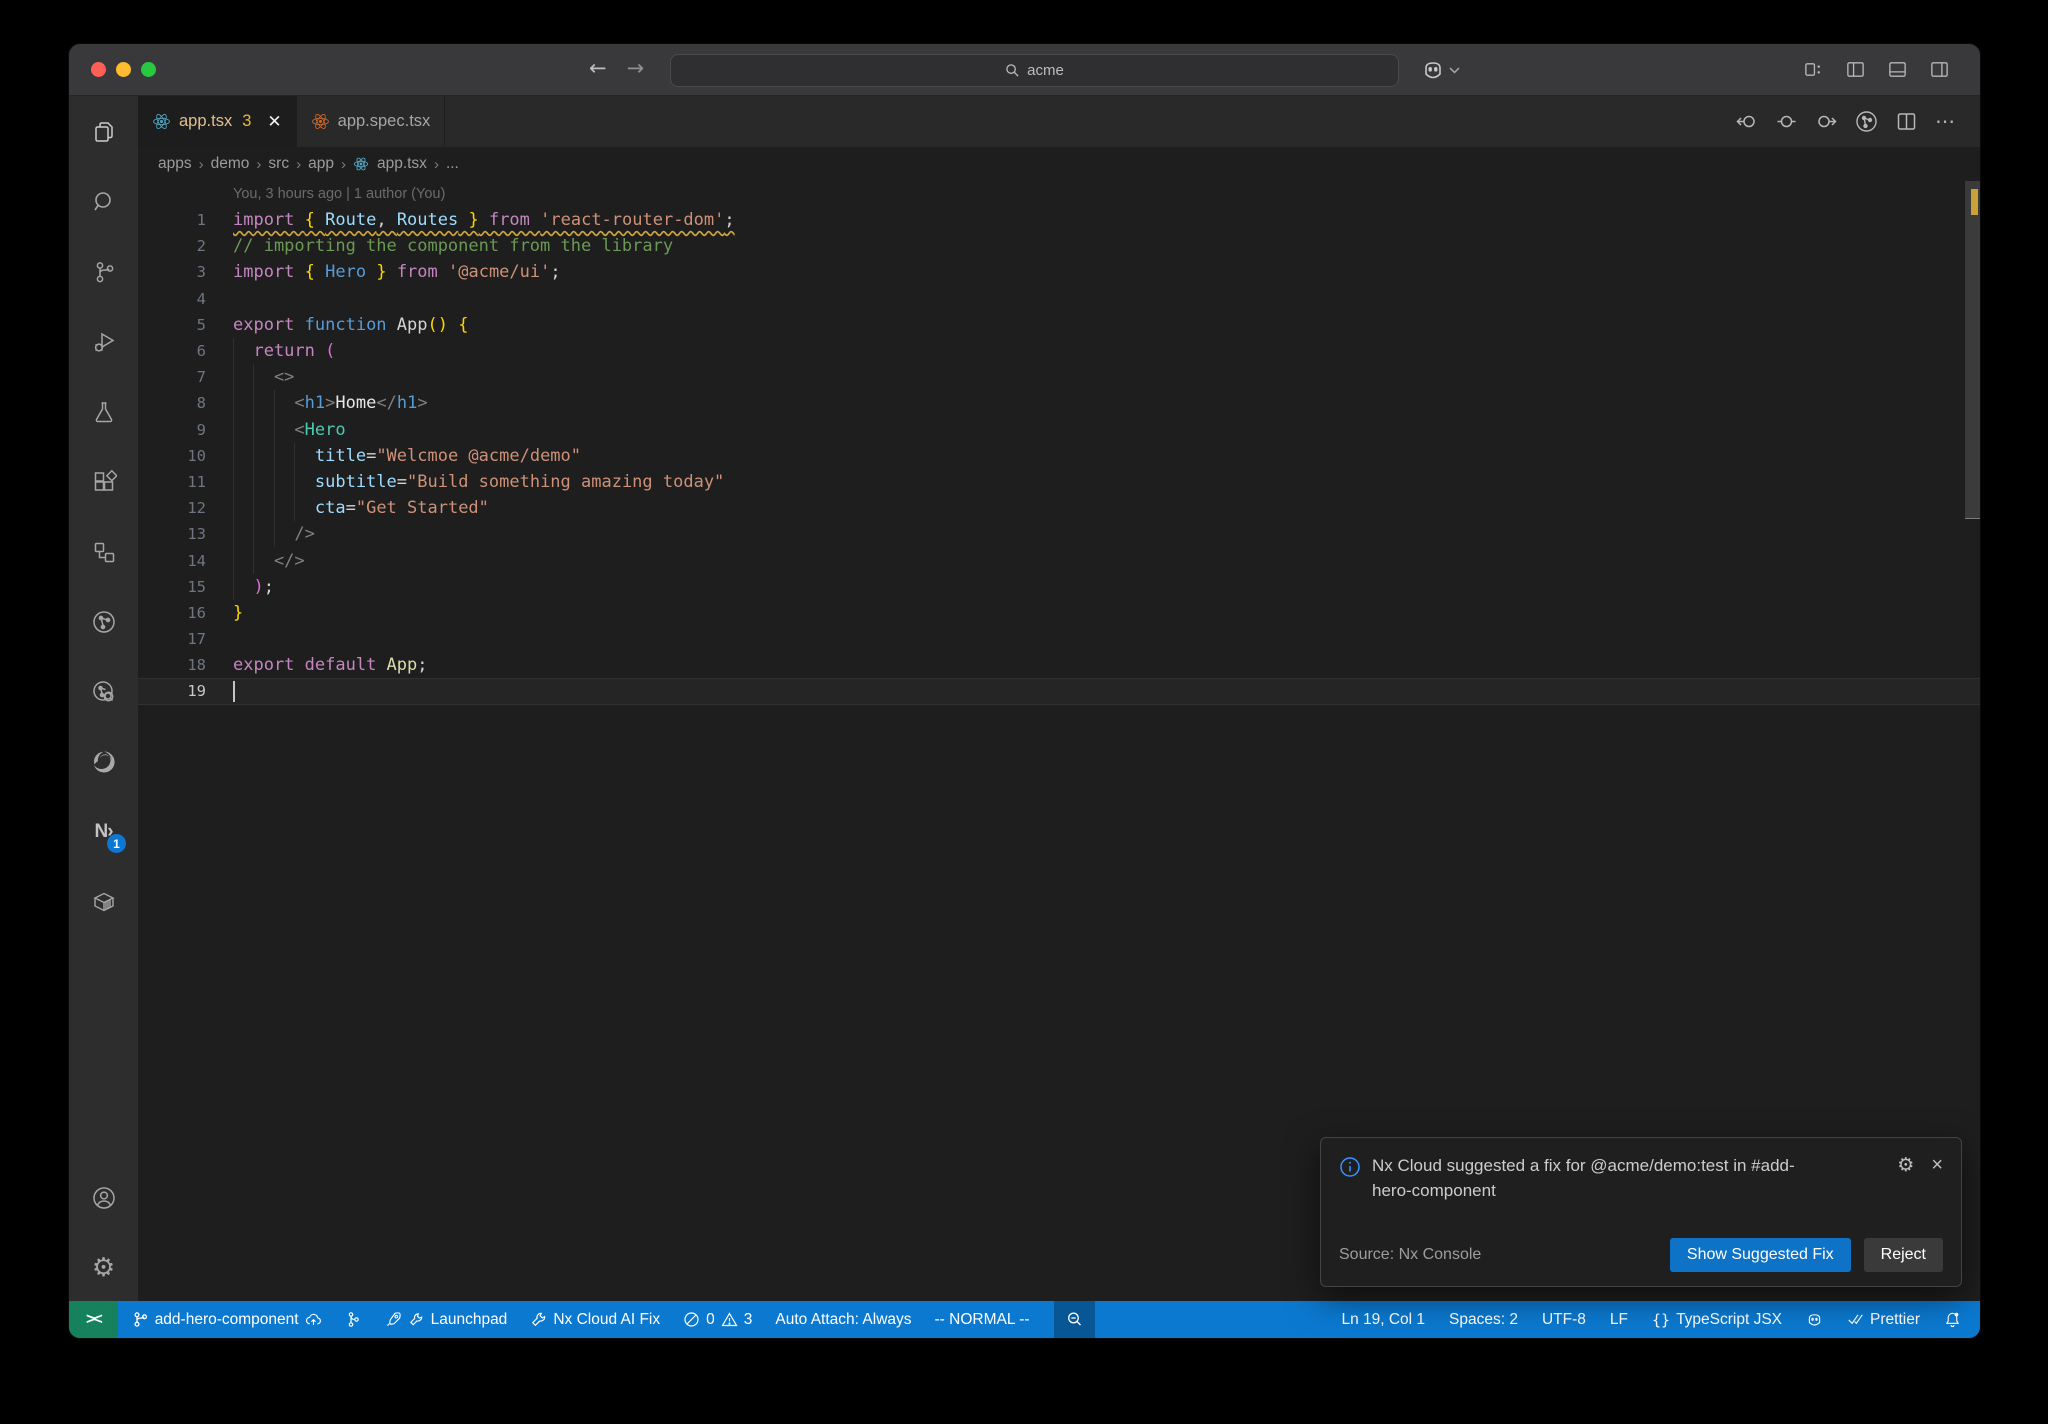 Image resolution: width=2048 pixels, height=1424 pixels. What do you see at coordinates (1059, 639) in the screenshot?
I see `code-line: 17` at bounding box center [1059, 639].